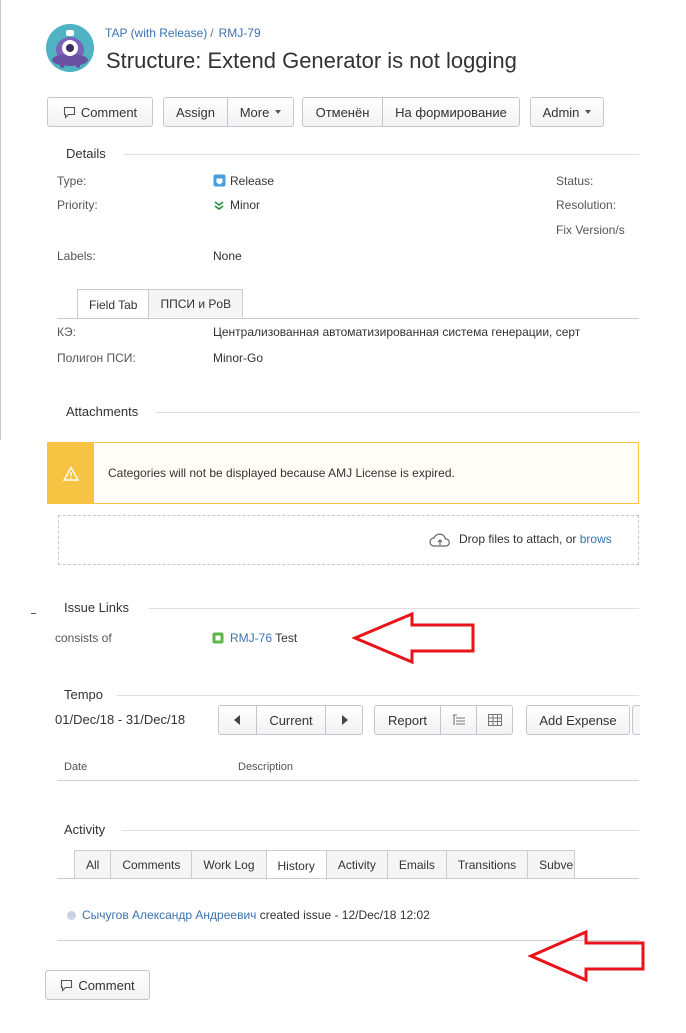 This screenshot has width=686, height=1033. What do you see at coordinates (240, 33) in the screenshot?
I see `breadcrumb-issue-key: RMJ-79` at bounding box center [240, 33].